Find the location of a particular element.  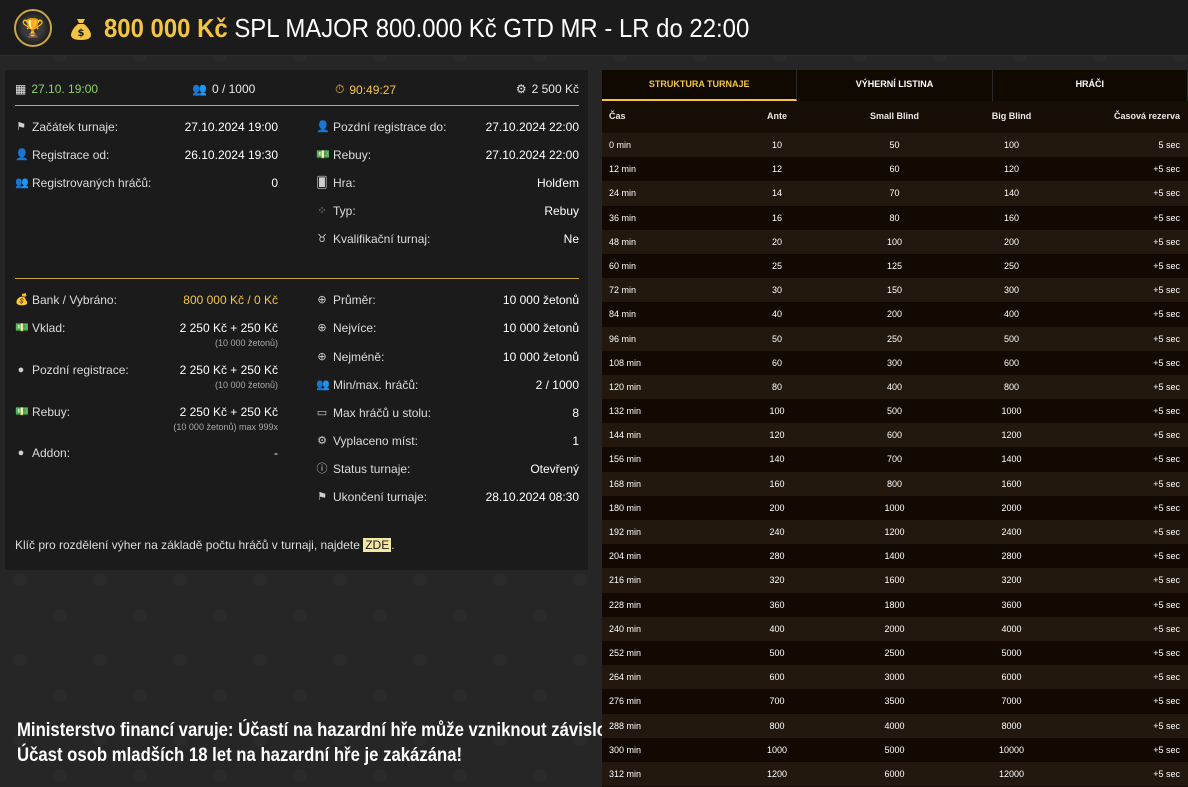

cell-ante: 280 is located at coordinates (777, 556).